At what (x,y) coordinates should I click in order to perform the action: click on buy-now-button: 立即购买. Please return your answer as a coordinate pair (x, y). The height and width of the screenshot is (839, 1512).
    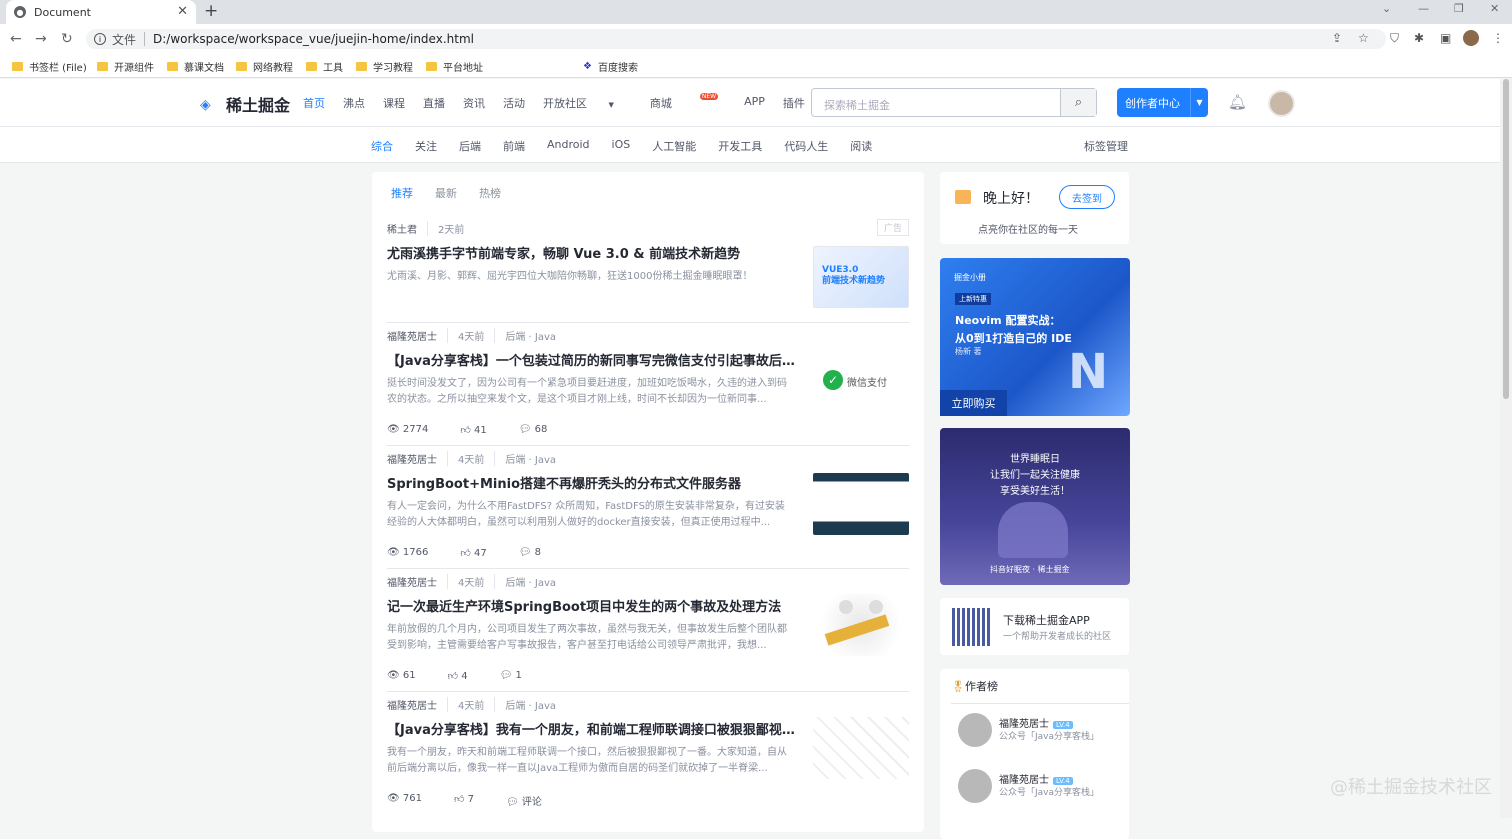
    Looking at the image, I should click on (973, 403).